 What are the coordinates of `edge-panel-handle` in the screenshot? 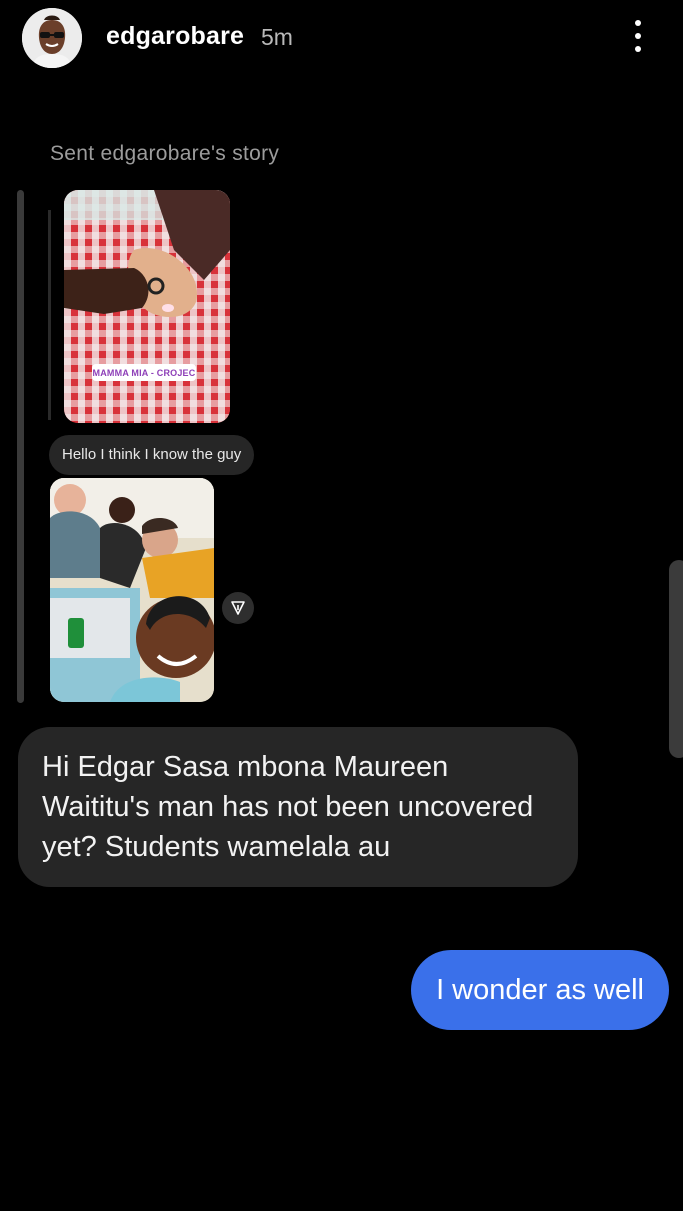 It's located at (676, 659).